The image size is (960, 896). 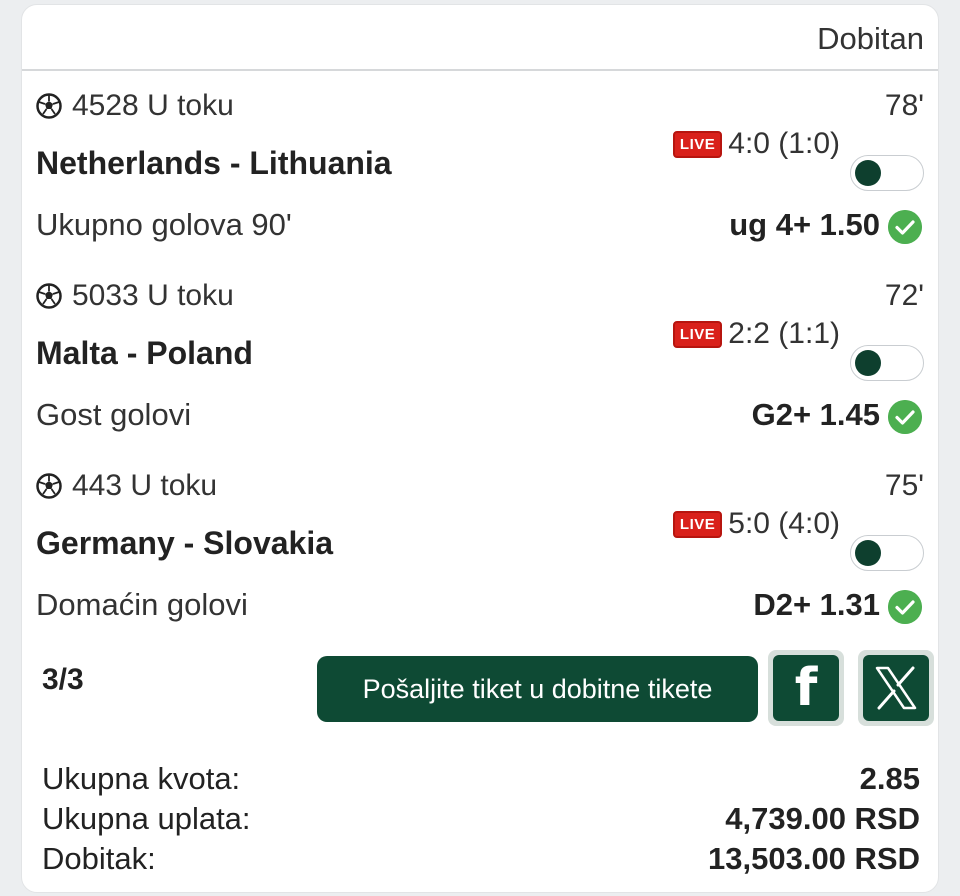 I want to click on match-minute: 75', so click(x=904, y=485).